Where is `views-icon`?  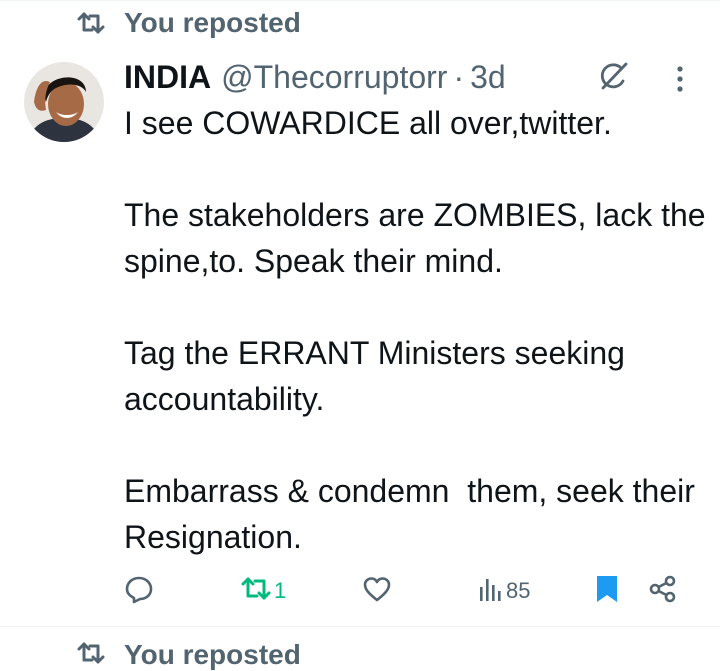
views-icon is located at coordinates (490, 591).